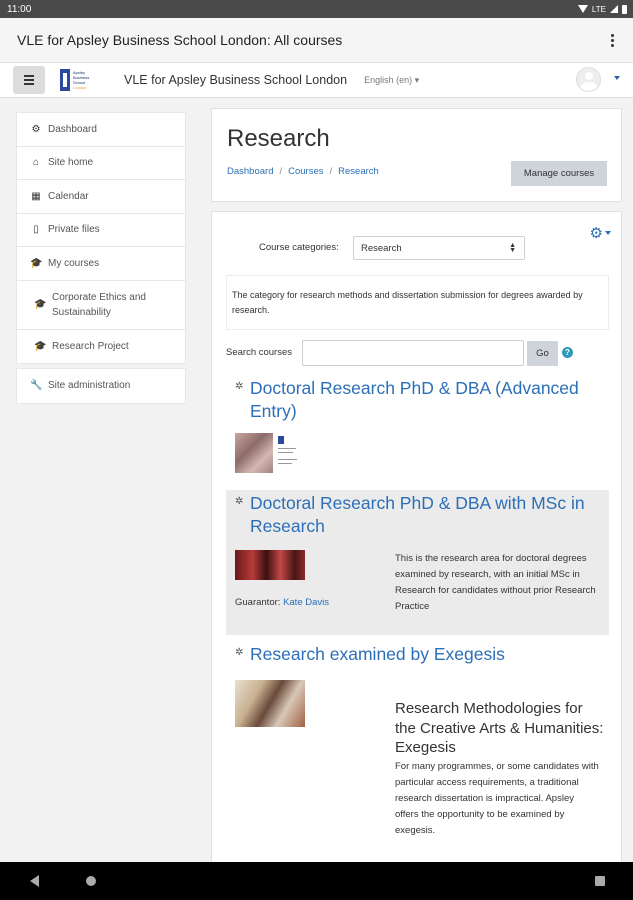  Describe the element at coordinates (74, 230) in the screenshot. I see `nav-item-label: Private files` at that location.